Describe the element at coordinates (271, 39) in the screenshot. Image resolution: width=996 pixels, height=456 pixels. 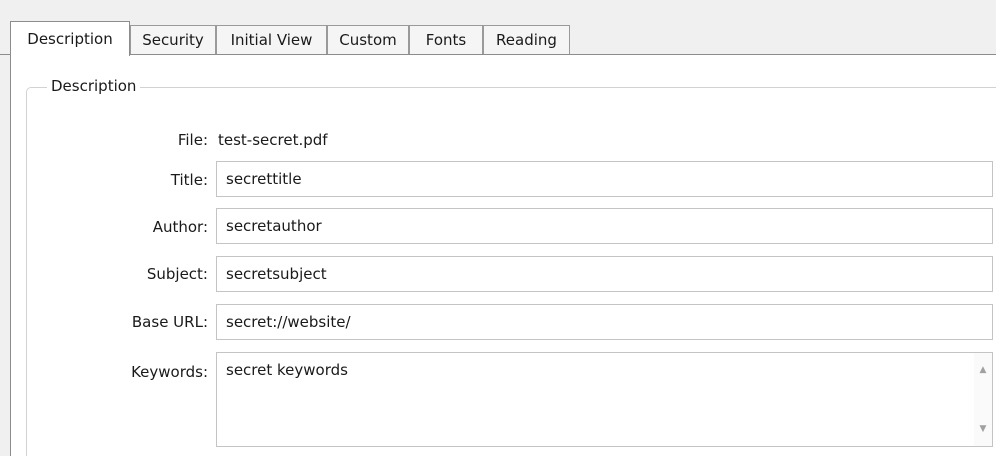
I see `tab-initial-view: Initial View` at that location.